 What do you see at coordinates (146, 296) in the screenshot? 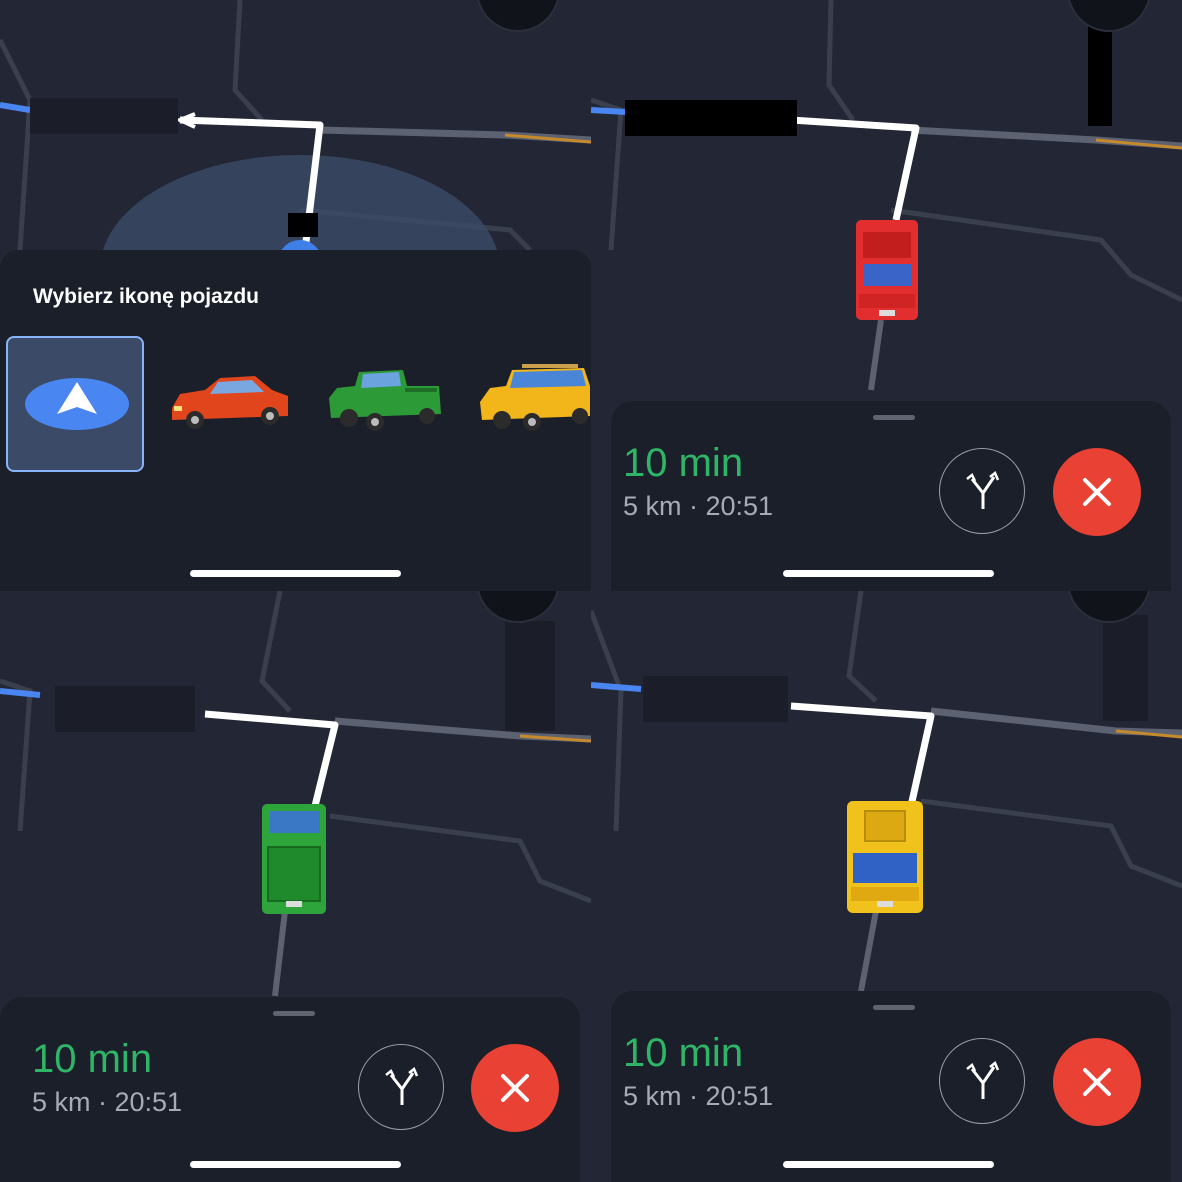
I see `chooser-title: Wybierz ikonę pojazdu` at bounding box center [146, 296].